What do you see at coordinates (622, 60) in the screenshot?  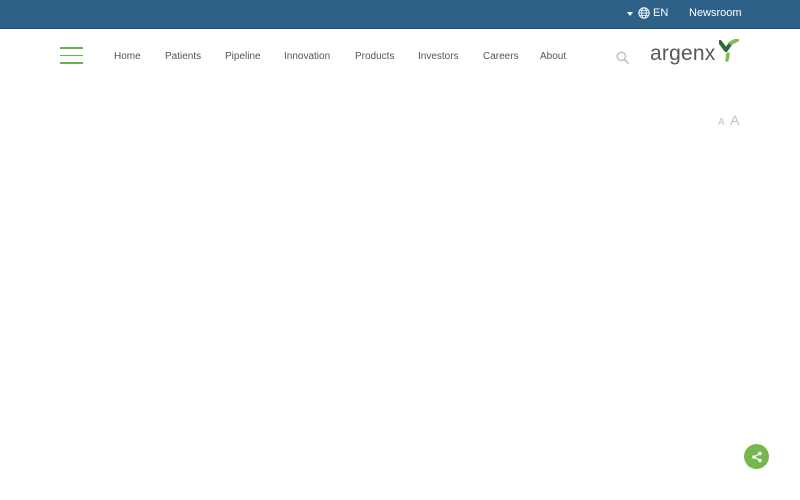 I see `search-icon` at bounding box center [622, 60].